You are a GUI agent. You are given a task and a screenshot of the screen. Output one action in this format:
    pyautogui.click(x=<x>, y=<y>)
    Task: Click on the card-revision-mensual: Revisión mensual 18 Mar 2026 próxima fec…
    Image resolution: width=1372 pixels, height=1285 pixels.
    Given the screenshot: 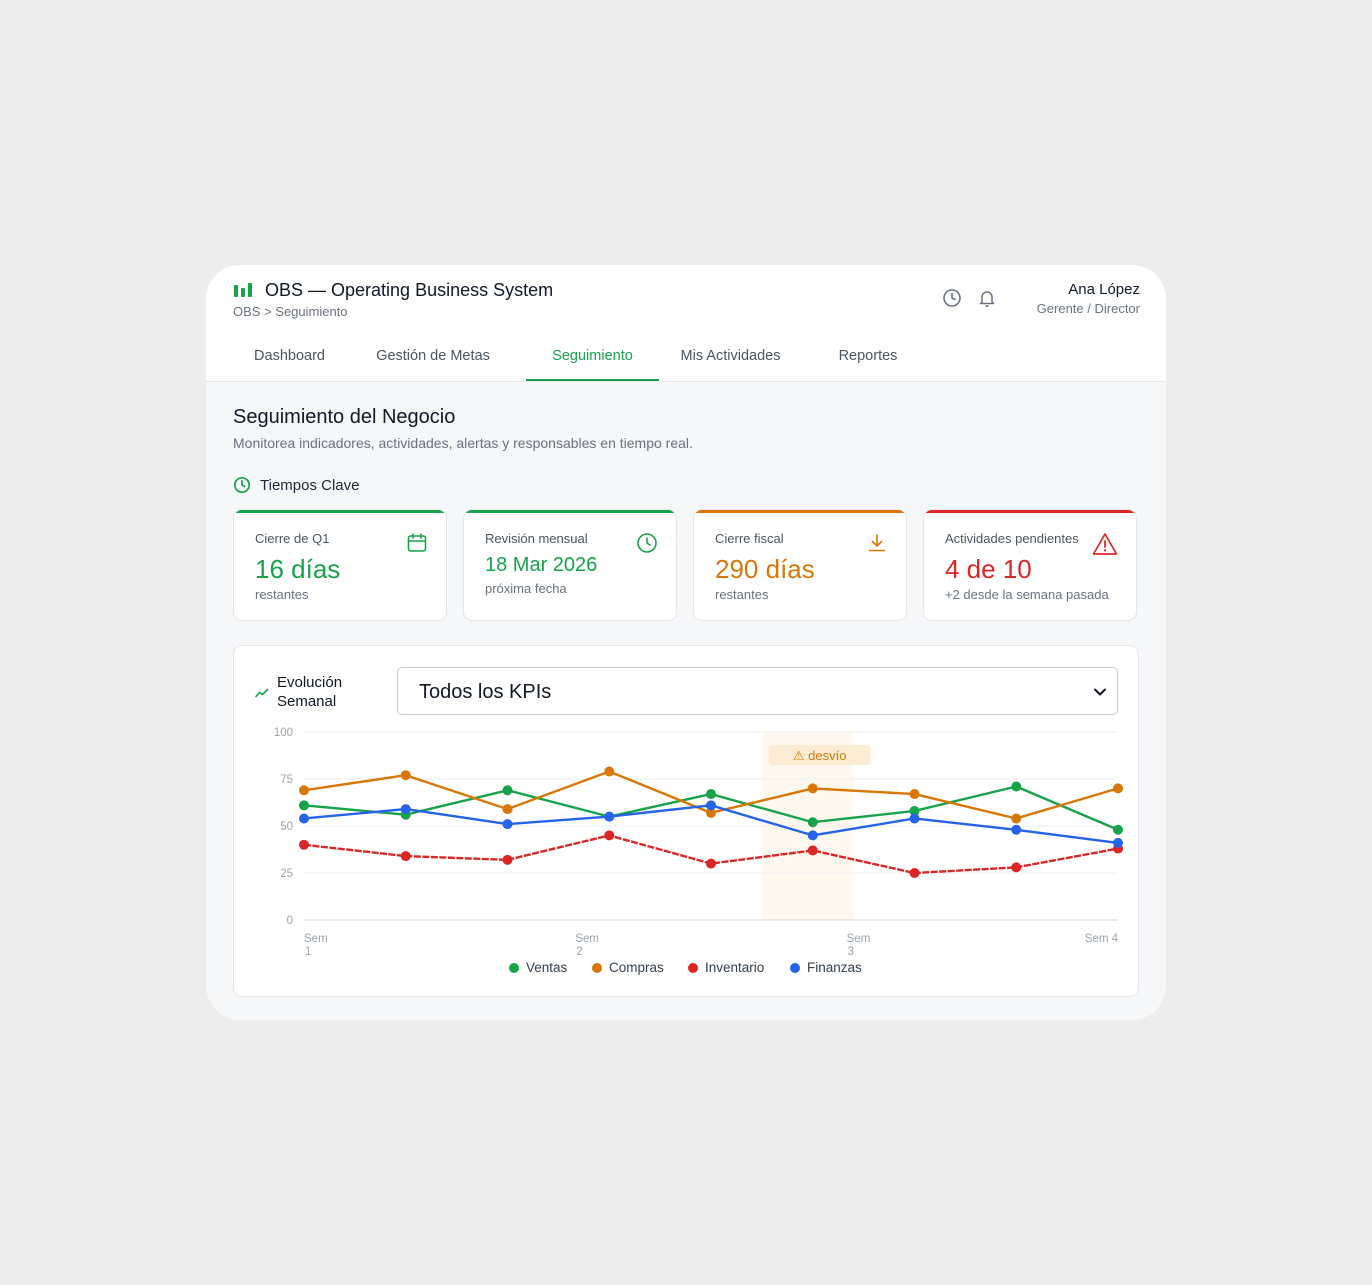 What is the action you would take?
    pyautogui.click(x=570, y=565)
    